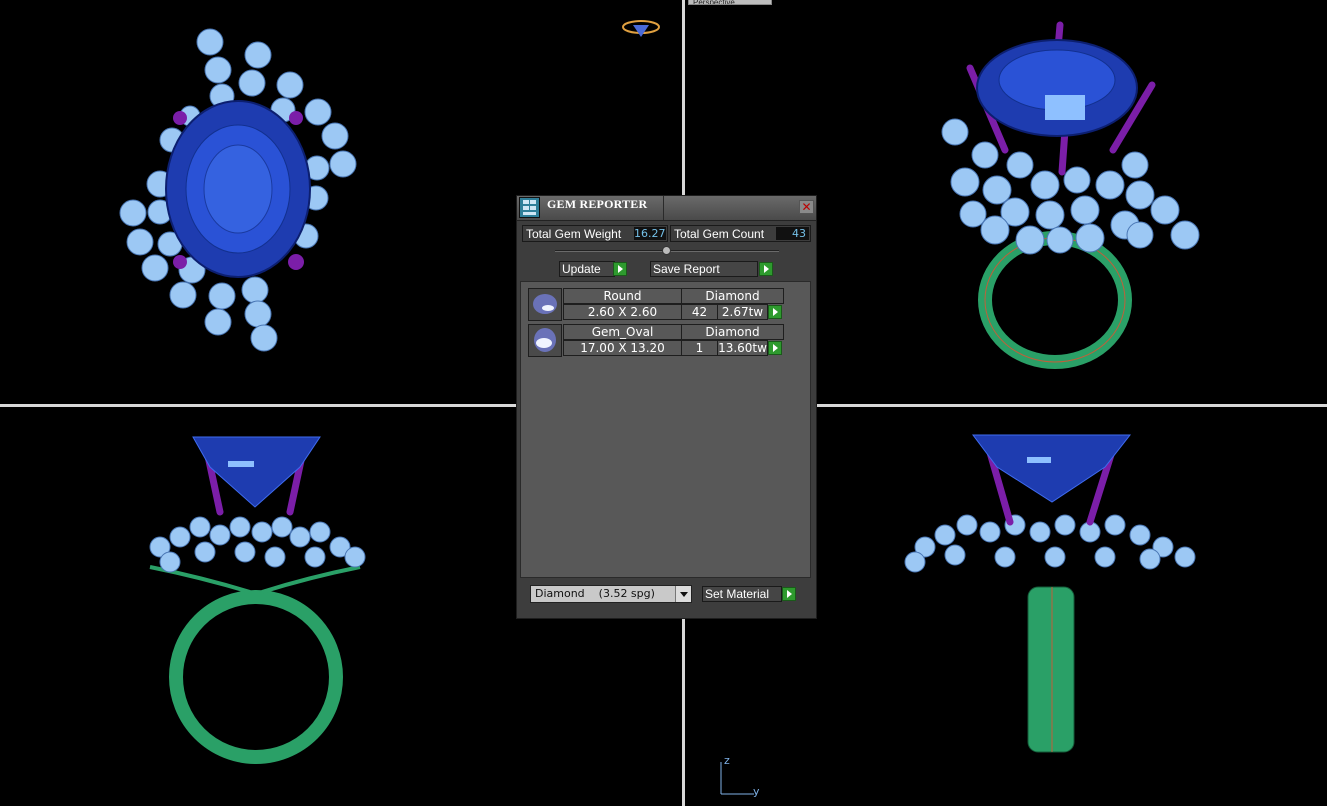  Describe the element at coordinates (545, 340) in the screenshot. I see `oval-gem-thumbnail` at that location.